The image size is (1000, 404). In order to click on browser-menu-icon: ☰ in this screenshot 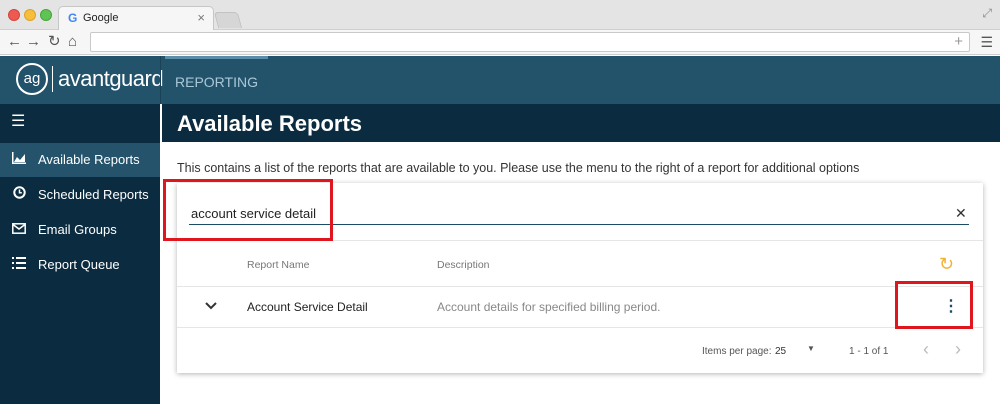, I will do `click(986, 42)`.